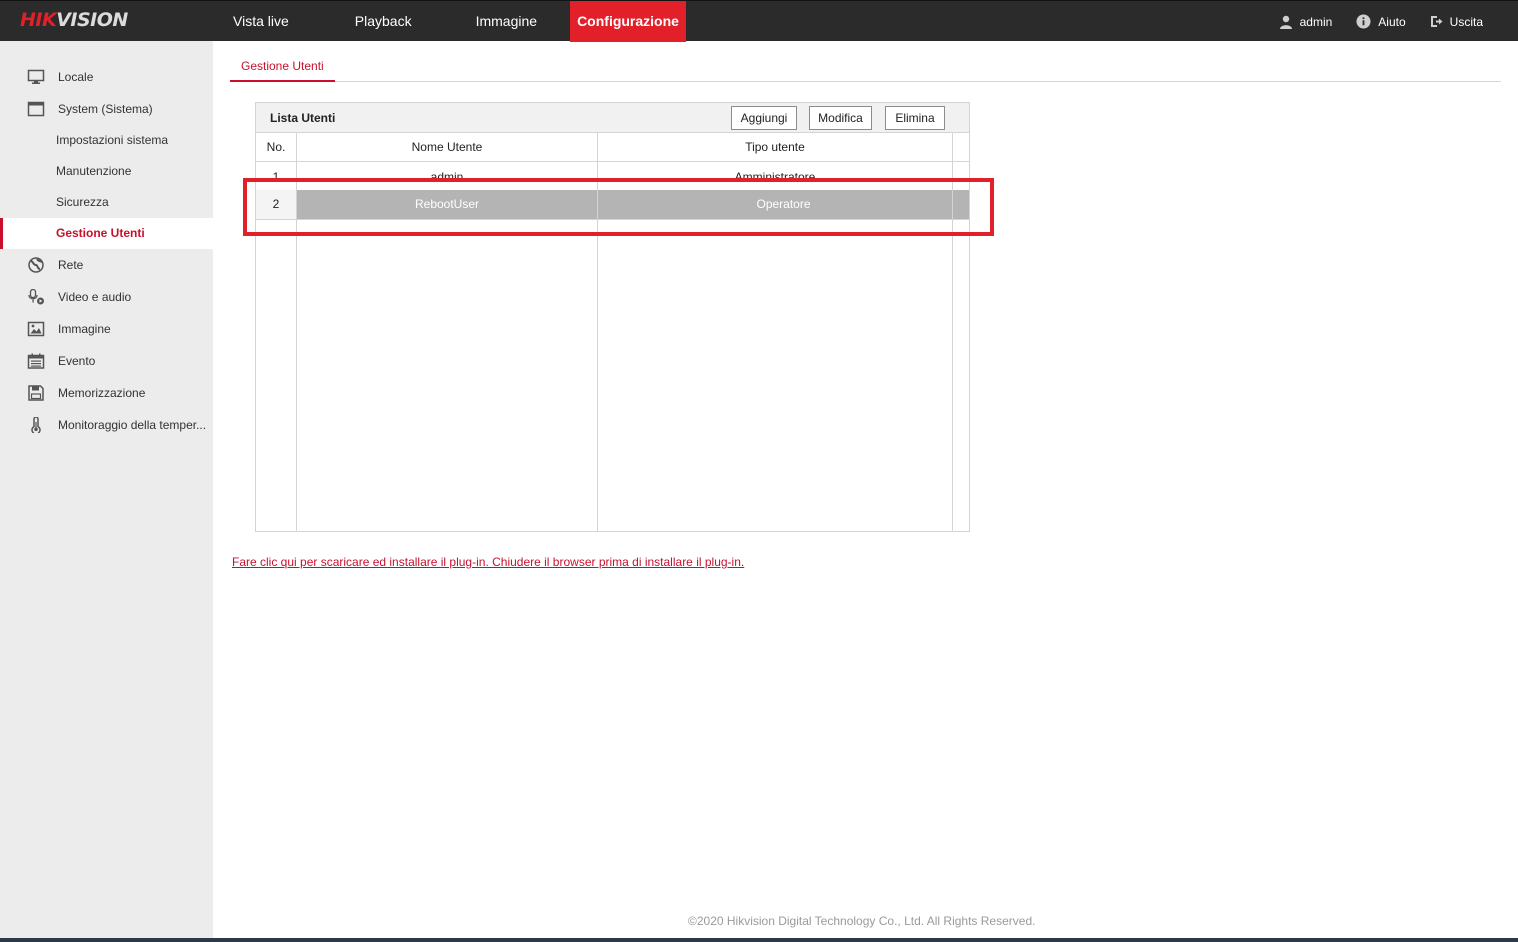 This screenshot has width=1518, height=942. What do you see at coordinates (71, 265) in the screenshot?
I see `sidebar-item-label: Rete` at bounding box center [71, 265].